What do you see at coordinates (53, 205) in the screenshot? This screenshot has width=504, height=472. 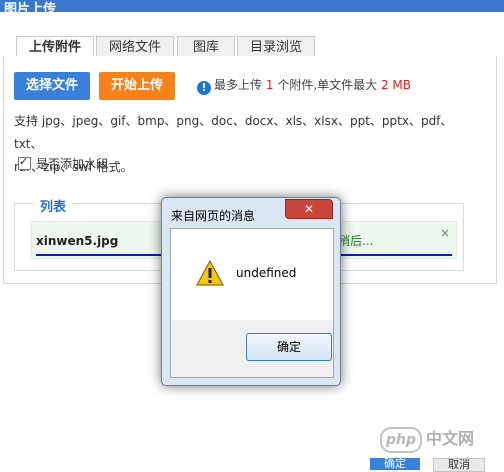 I see `file-list-legend: 列表` at bounding box center [53, 205].